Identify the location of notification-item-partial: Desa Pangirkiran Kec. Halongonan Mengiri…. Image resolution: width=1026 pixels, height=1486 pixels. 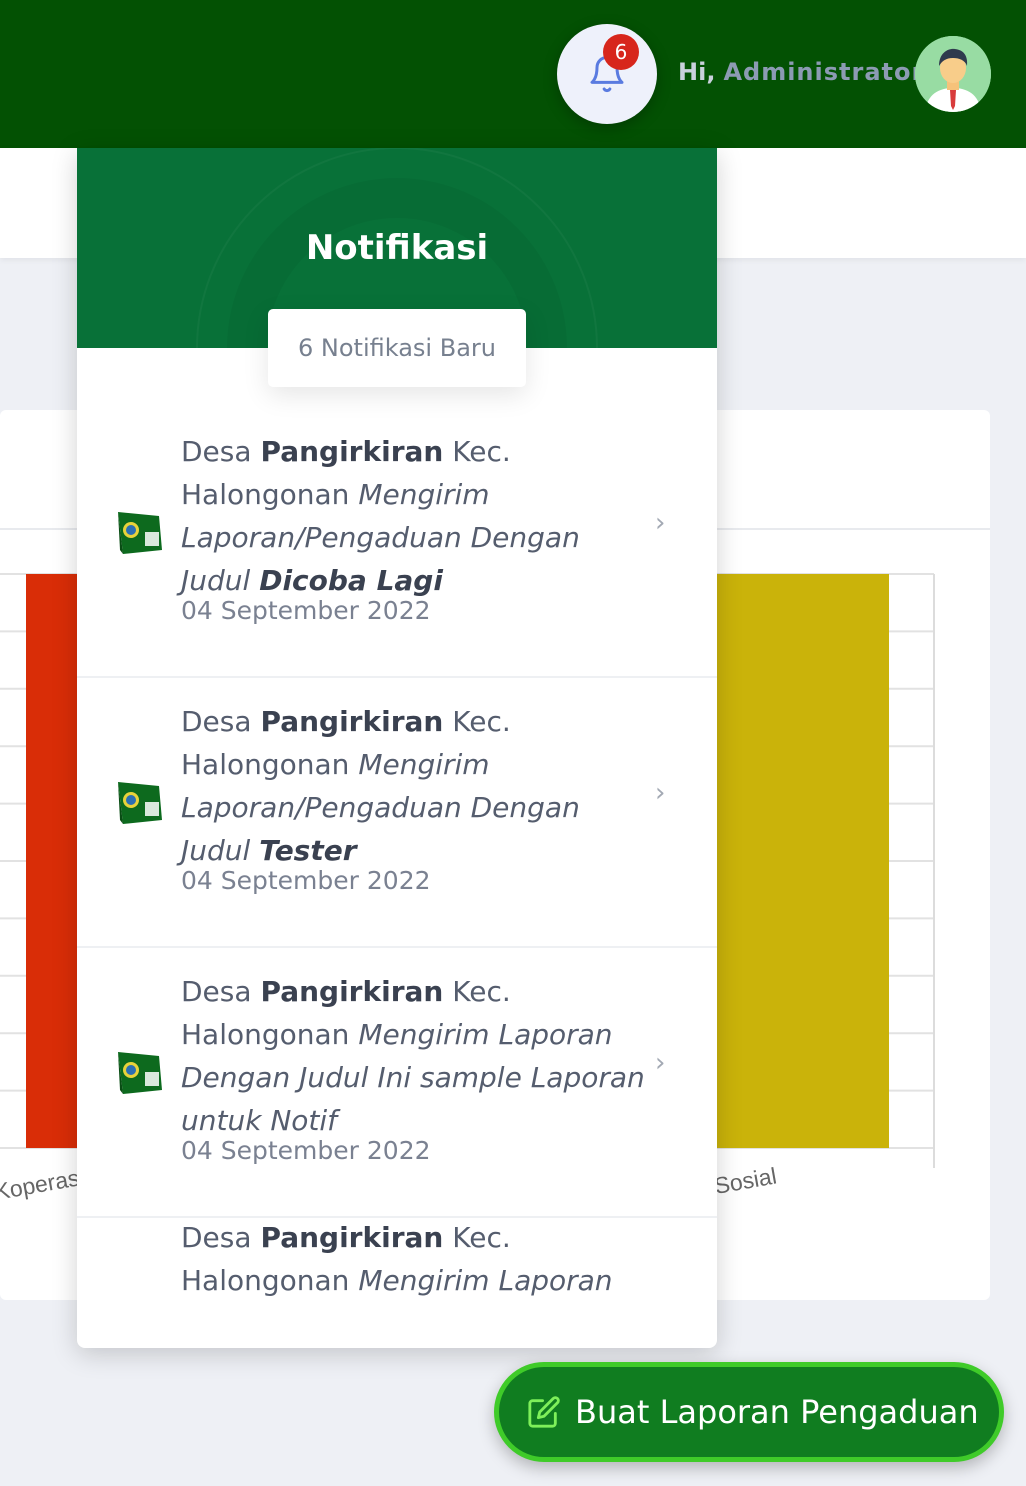
(397, 1262).